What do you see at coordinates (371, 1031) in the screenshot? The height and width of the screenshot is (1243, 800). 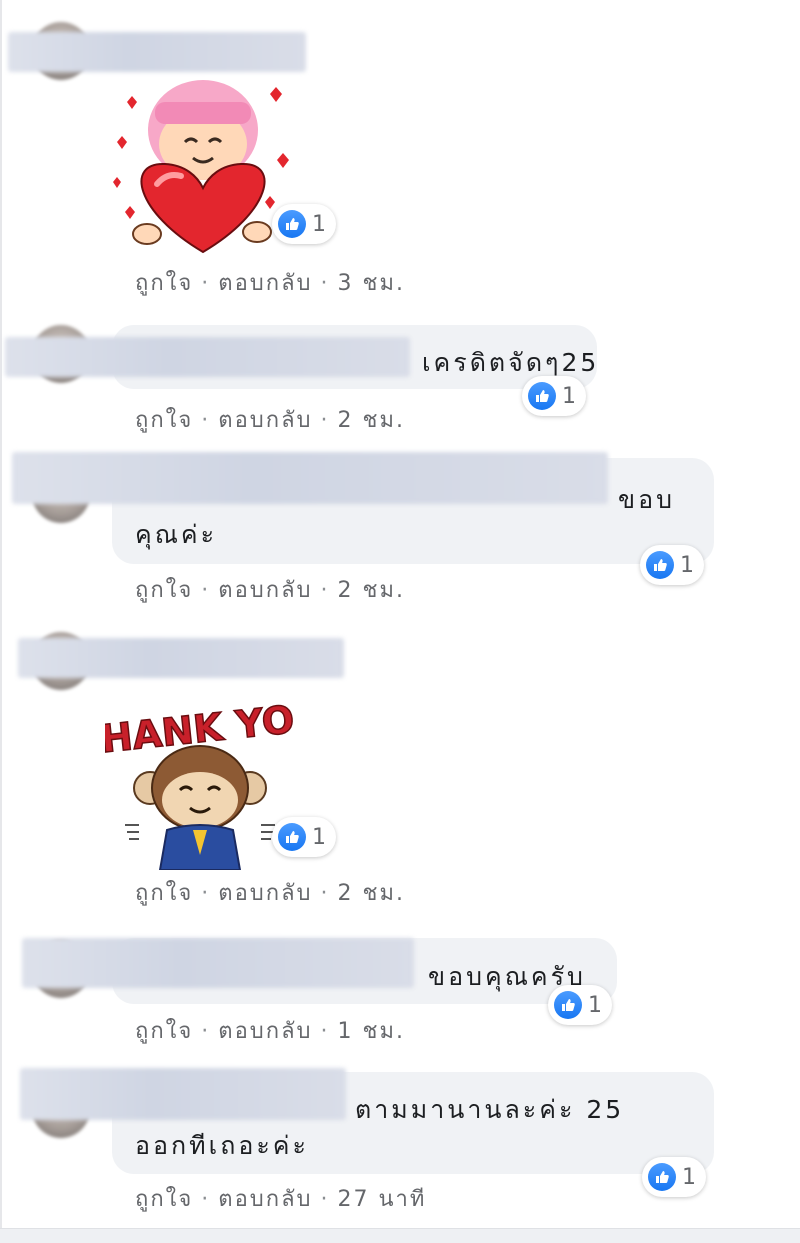 I see `comment-time: 1 ชม.` at bounding box center [371, 1031].